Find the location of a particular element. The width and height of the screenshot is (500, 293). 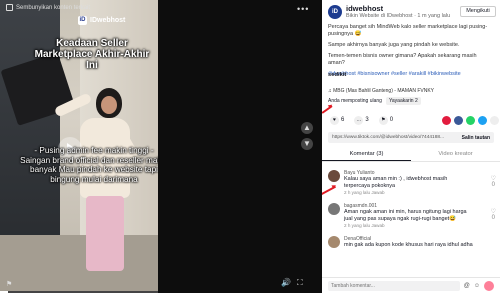

like-stat: ♥ 6 is located at coordinates (337, 120).